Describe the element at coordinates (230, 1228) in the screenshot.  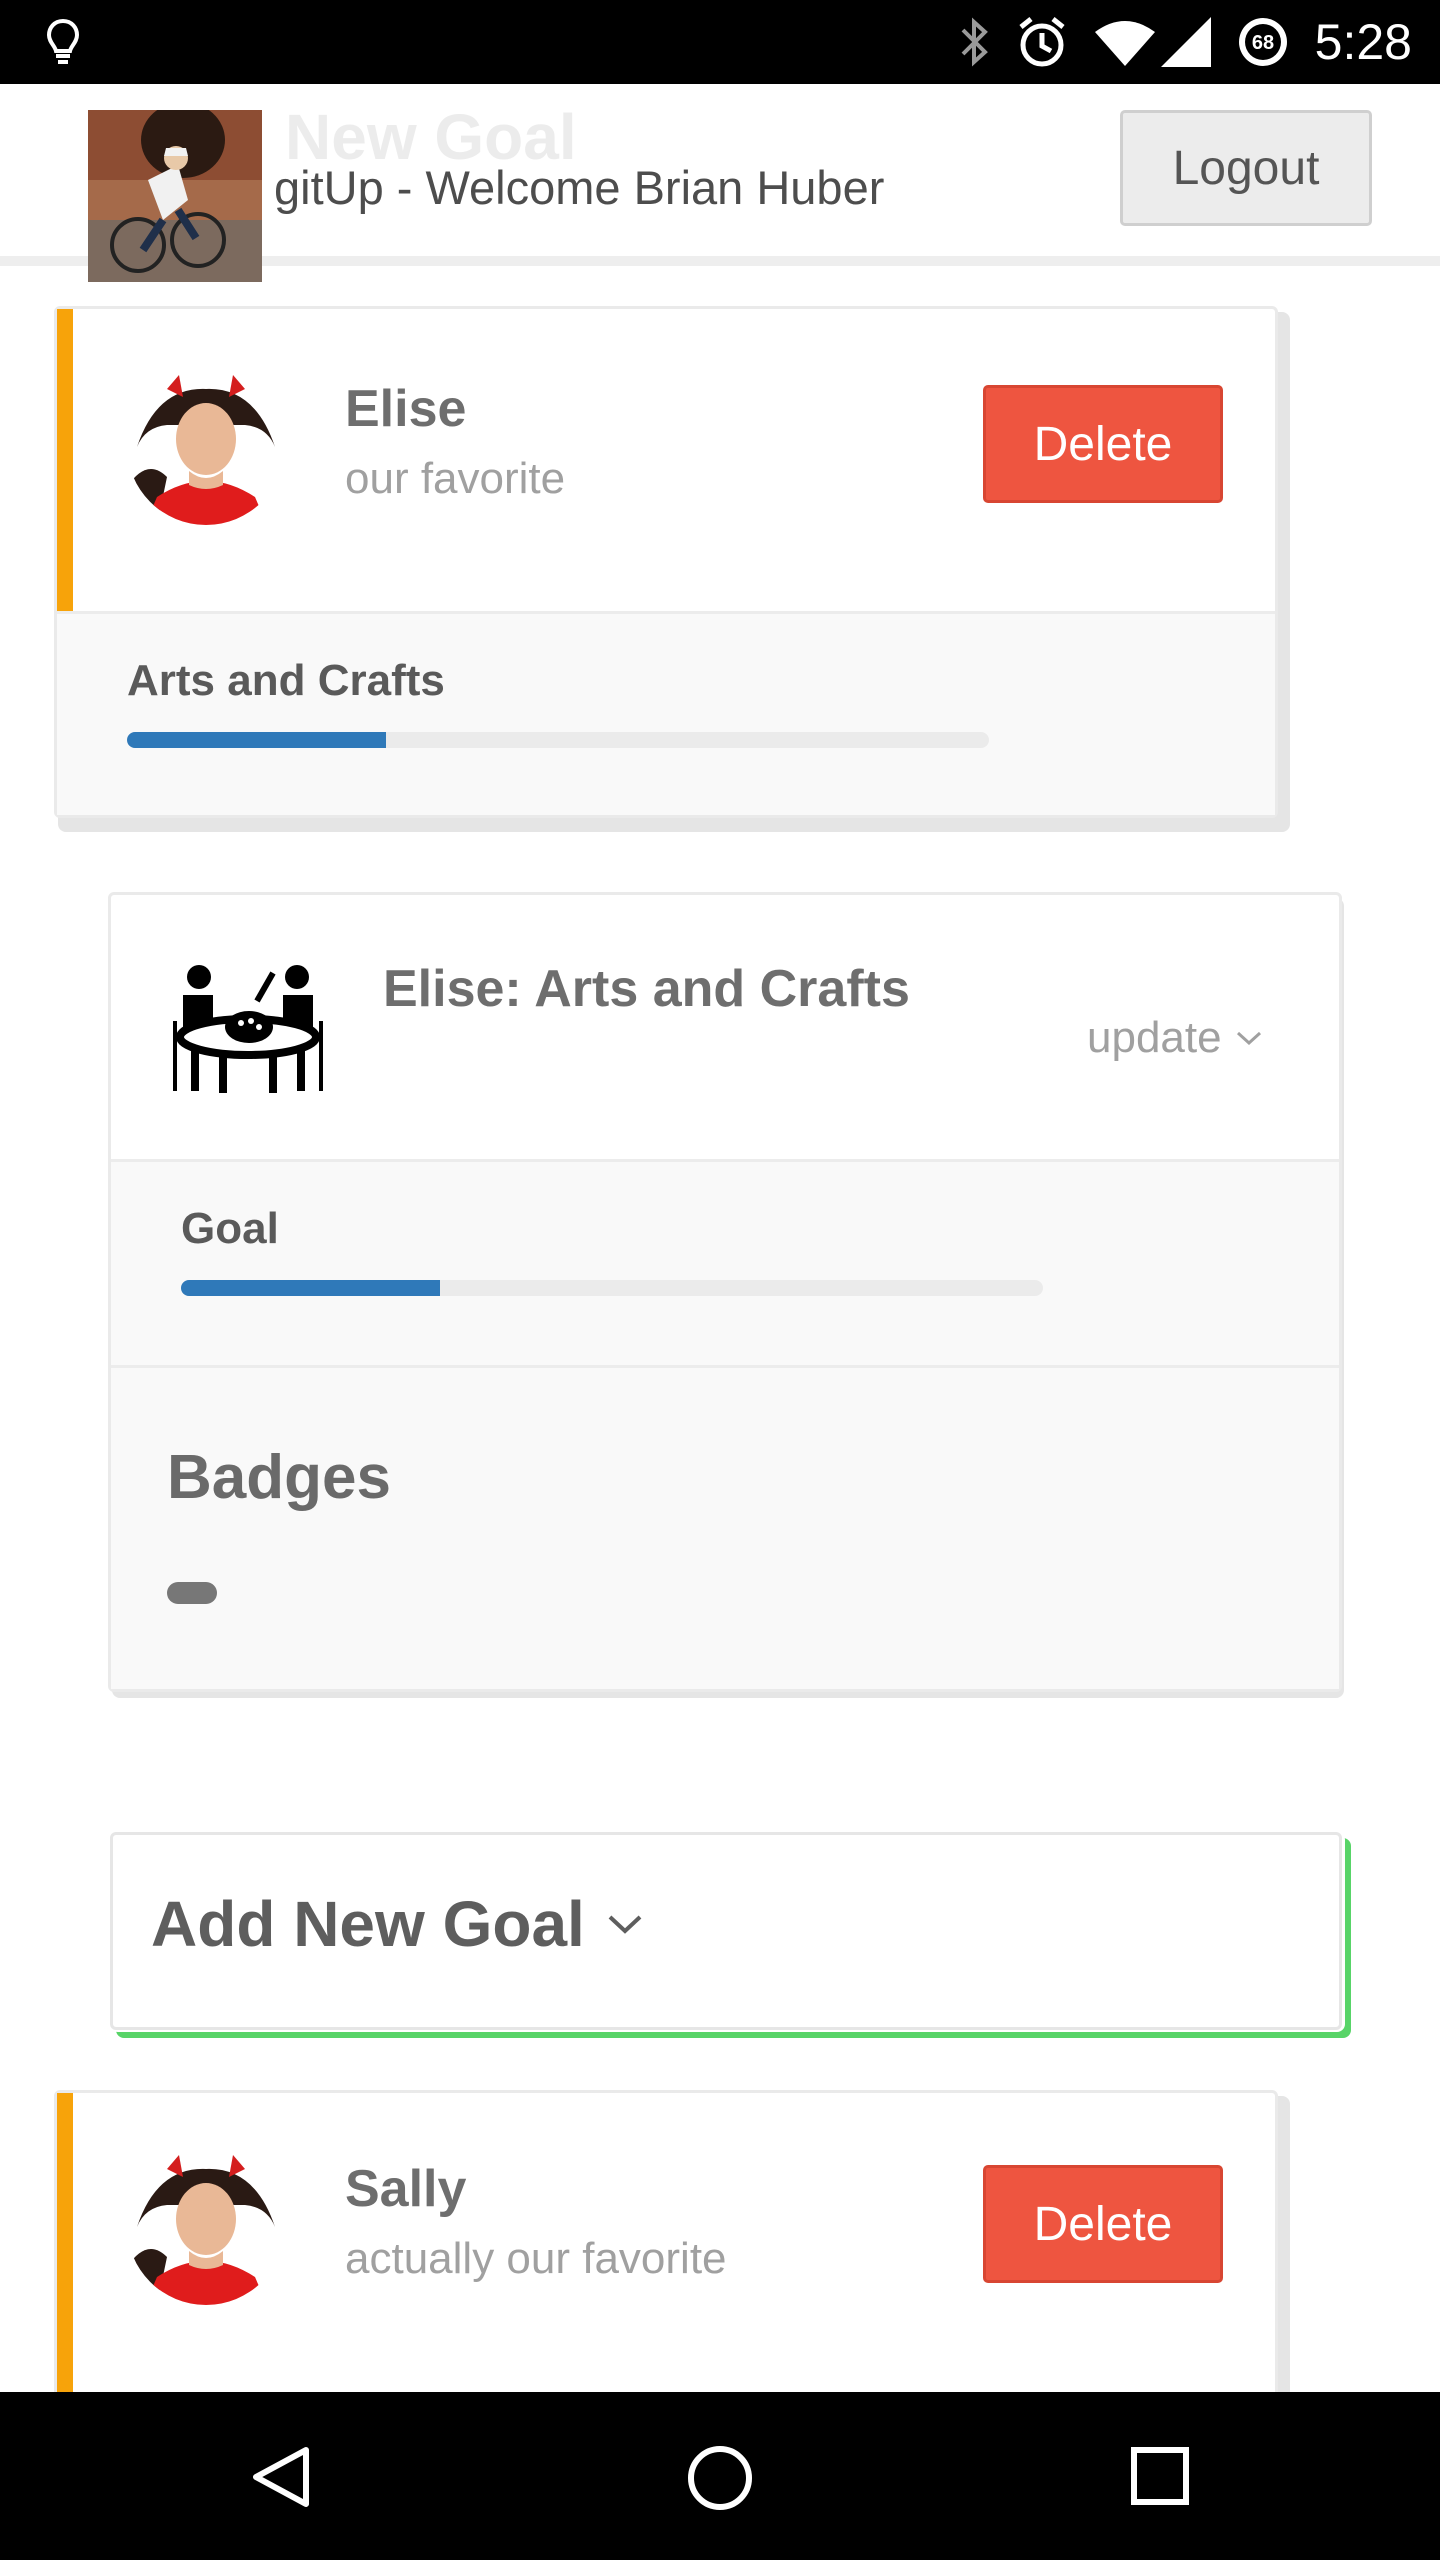
I see `goal-label: Goal` at that location.